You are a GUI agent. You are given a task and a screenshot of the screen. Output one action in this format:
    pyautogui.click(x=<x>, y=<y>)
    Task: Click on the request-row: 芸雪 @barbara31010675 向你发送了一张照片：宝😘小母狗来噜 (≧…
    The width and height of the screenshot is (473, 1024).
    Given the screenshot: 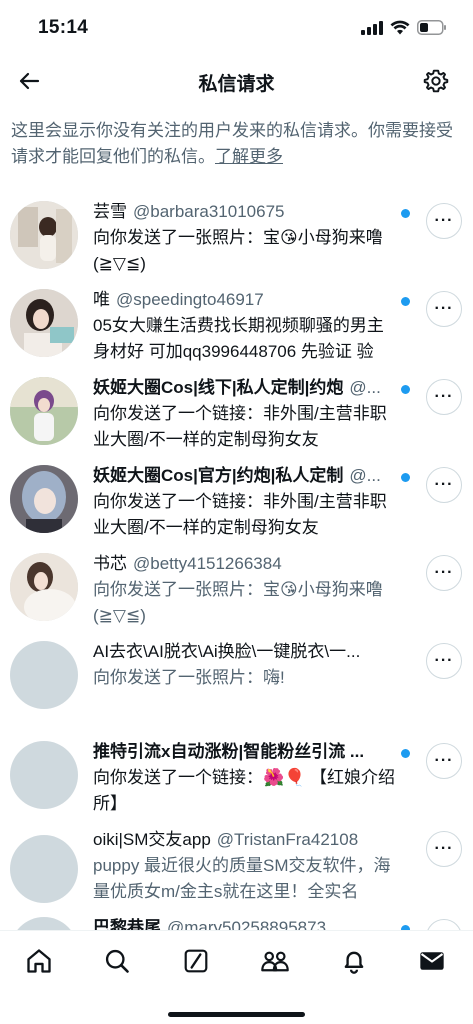 What is the action you would take?
    pyautogui.click(x=236, y=237)
    